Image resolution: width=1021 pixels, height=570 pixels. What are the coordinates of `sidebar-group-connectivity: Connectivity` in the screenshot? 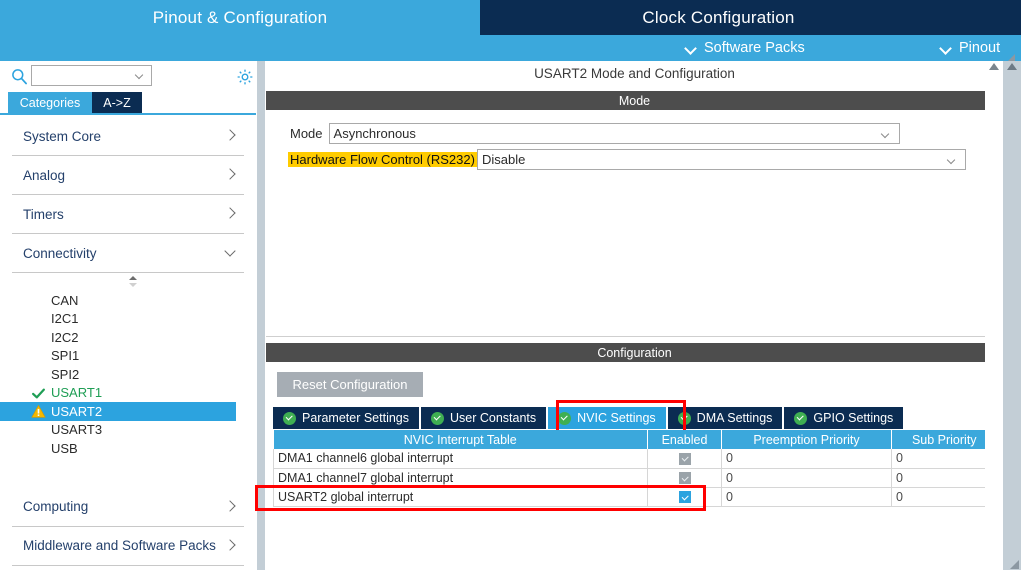 It's located at (128, 253).